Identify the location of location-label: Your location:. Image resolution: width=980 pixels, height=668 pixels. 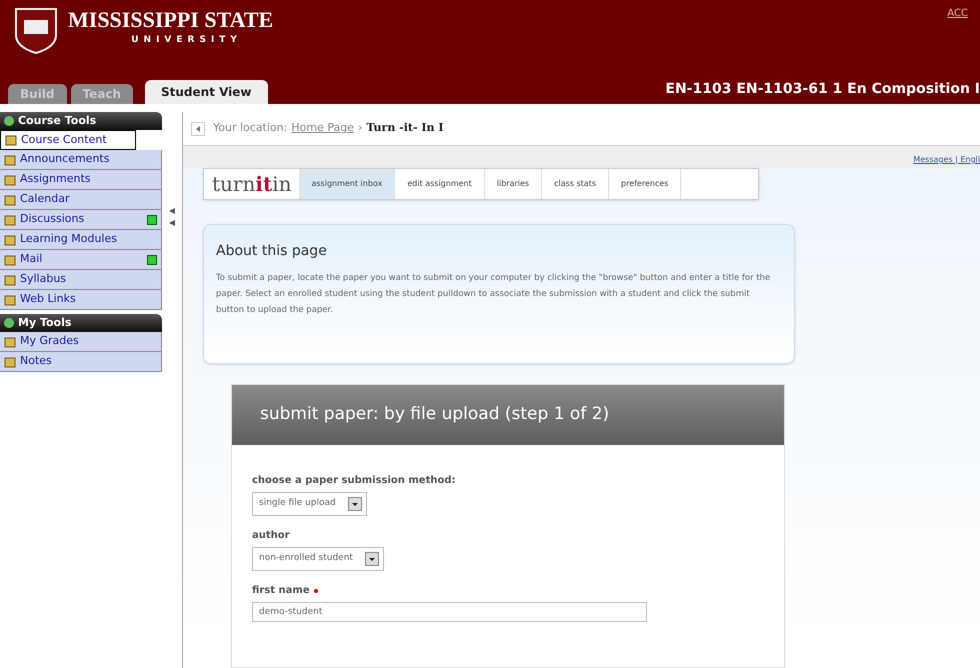
(250, 128).